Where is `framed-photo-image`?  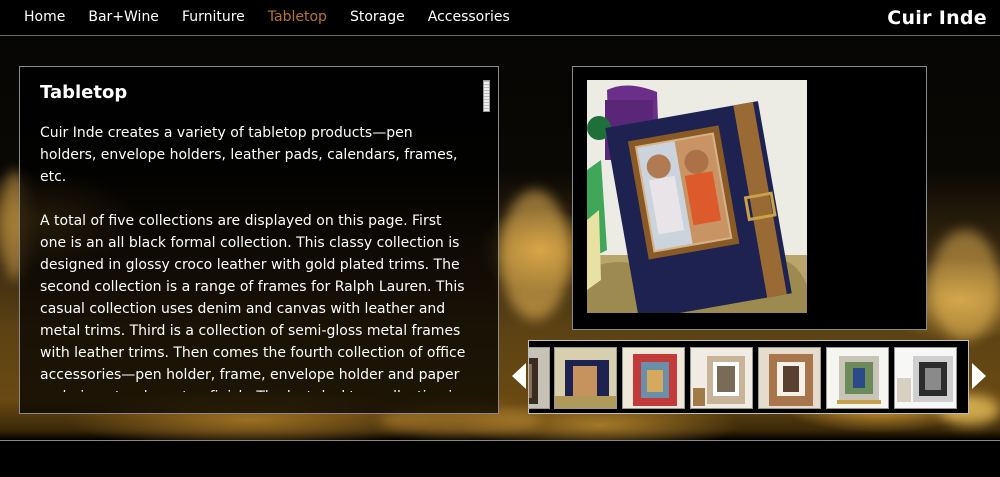
framed-photo-image is located at coordinates (697, 196).